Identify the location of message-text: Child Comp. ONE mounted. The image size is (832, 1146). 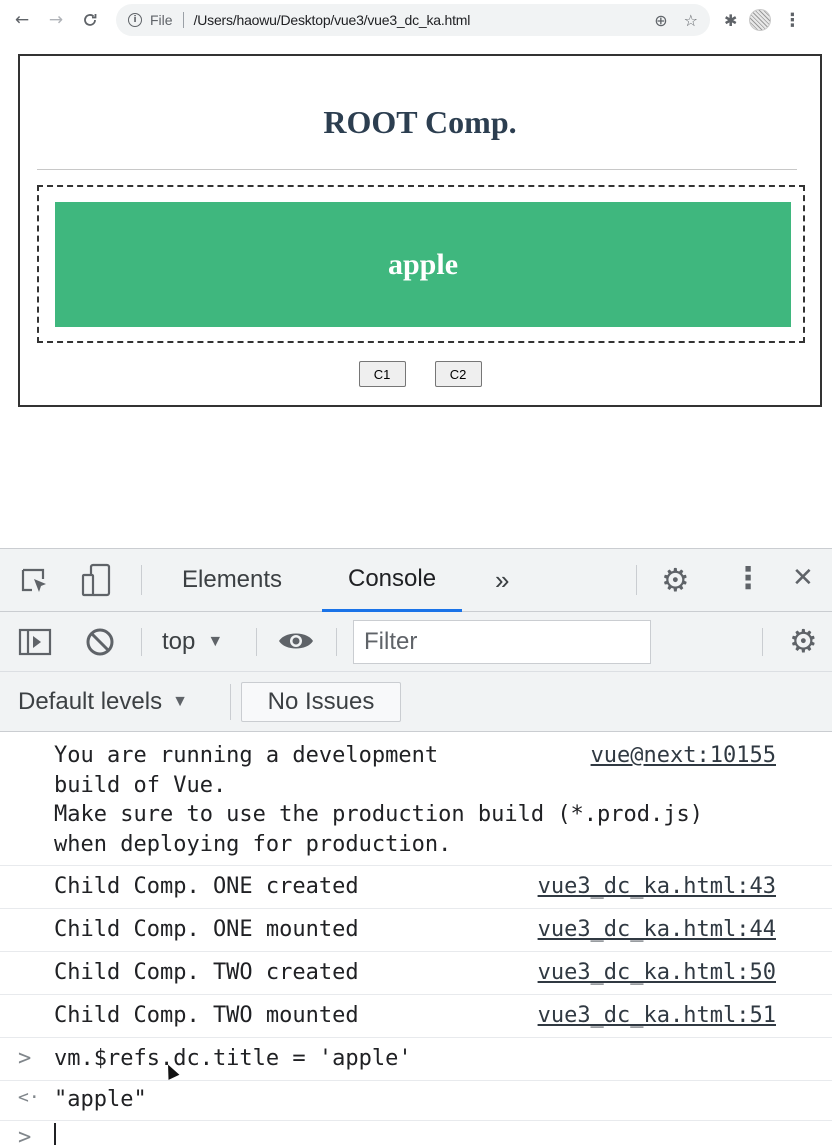
(206, 929).